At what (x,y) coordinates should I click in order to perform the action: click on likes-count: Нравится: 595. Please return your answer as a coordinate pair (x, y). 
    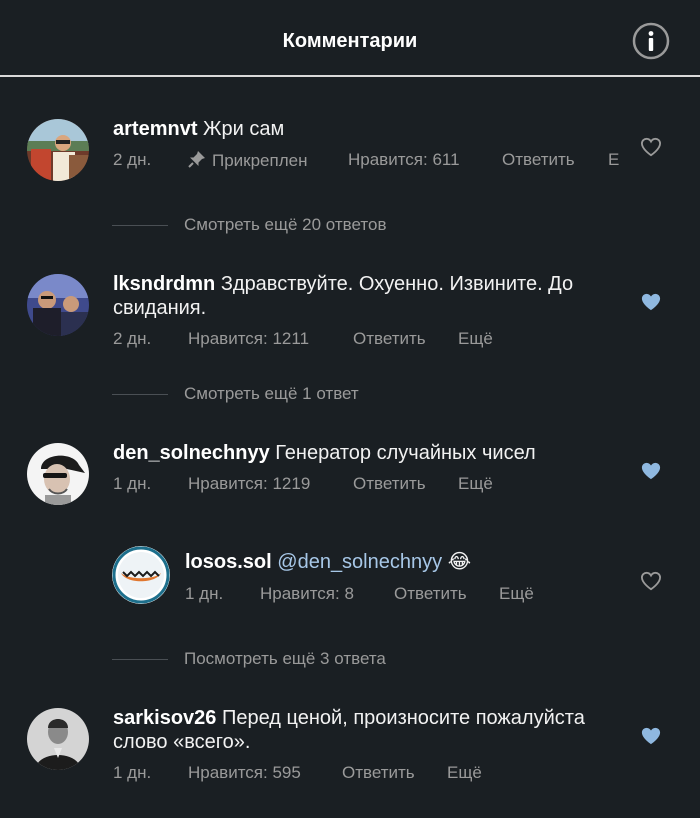
    Looking at the image, I should click on (244, 773).